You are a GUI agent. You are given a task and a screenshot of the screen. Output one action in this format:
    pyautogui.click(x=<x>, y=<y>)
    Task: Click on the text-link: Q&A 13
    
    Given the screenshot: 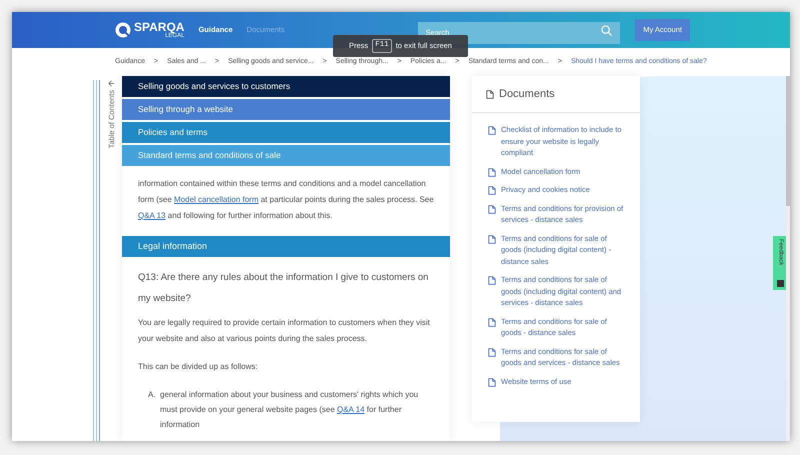 What is the action you would take?
    pyautogui.click(x=152, y=215)
    